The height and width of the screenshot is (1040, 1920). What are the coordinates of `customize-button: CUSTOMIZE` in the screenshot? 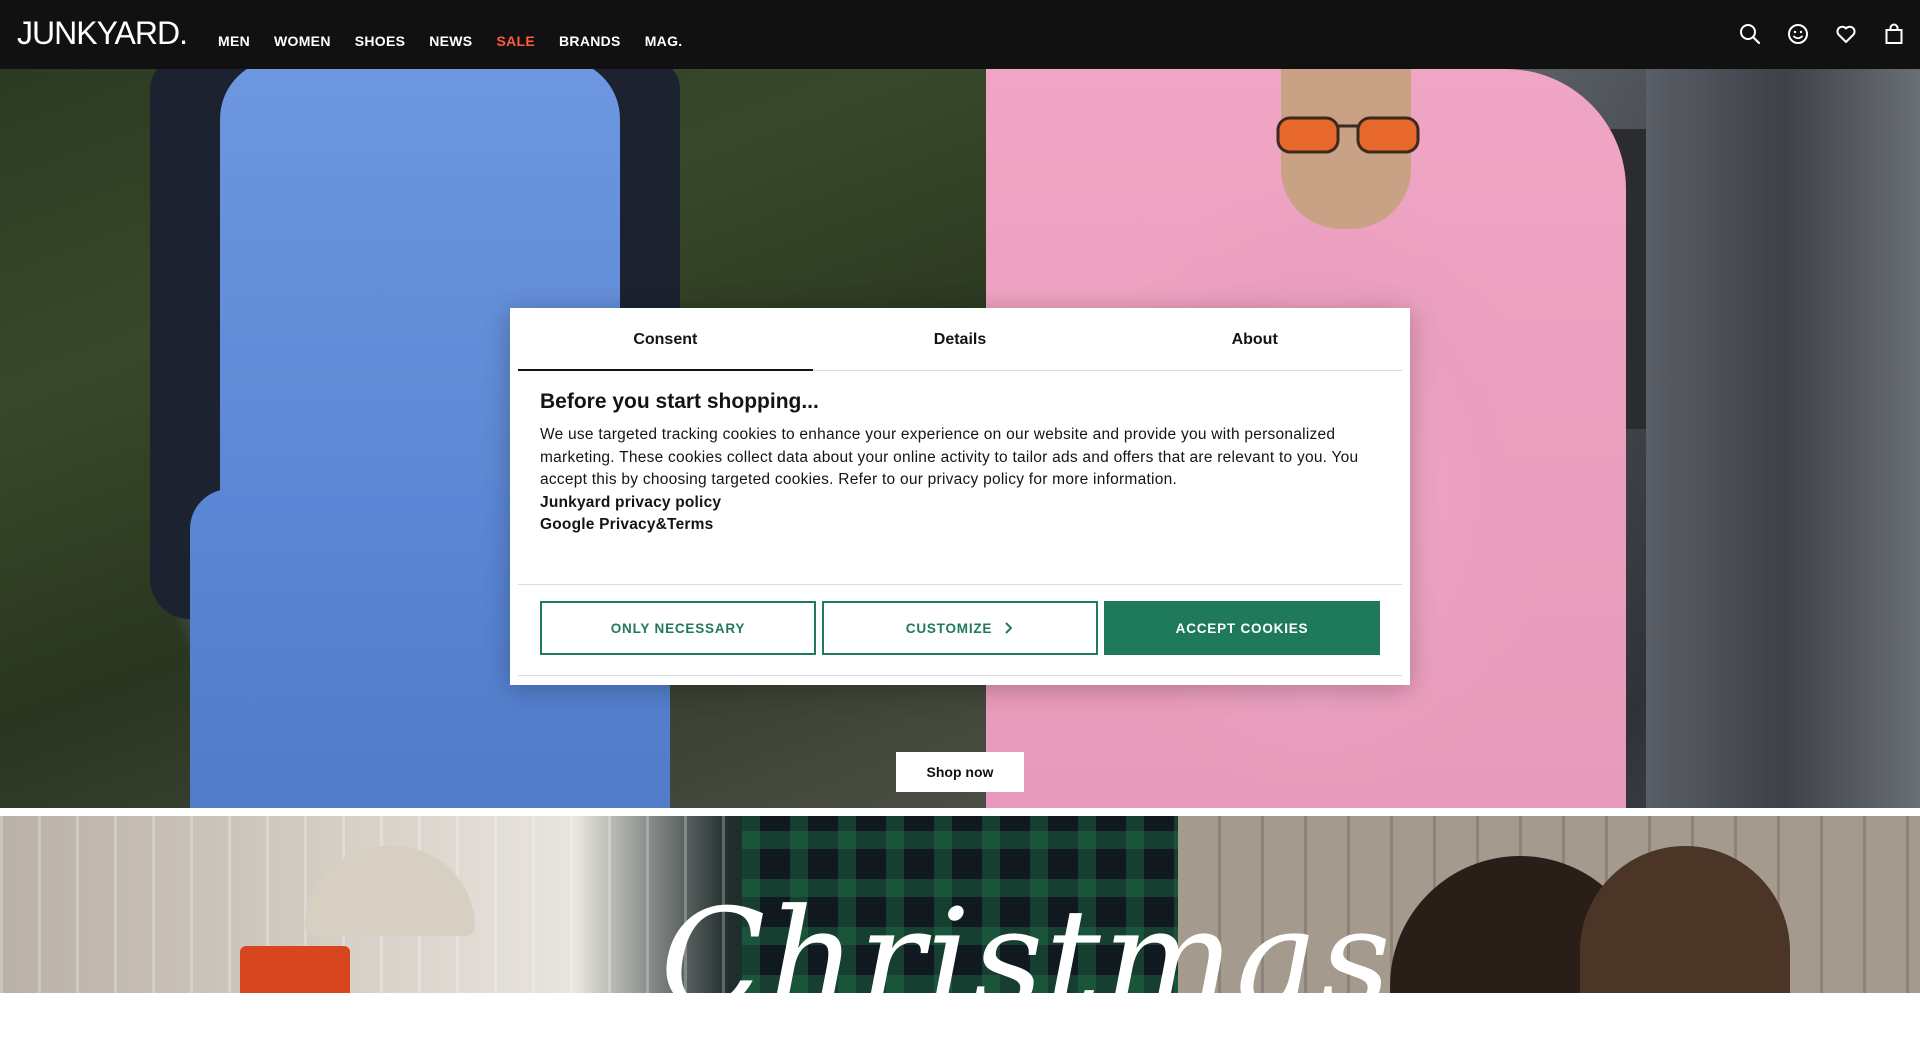 It's located at (960, 628).